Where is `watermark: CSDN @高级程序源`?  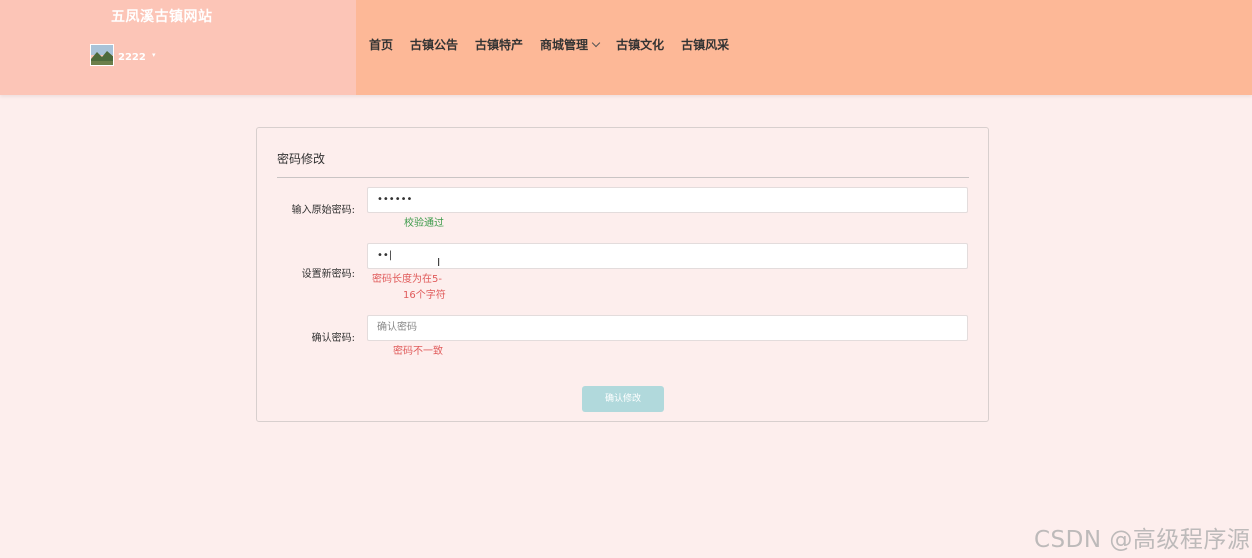
watermark: CSDN @高级程序源 is located at coordinates (1142, 540).